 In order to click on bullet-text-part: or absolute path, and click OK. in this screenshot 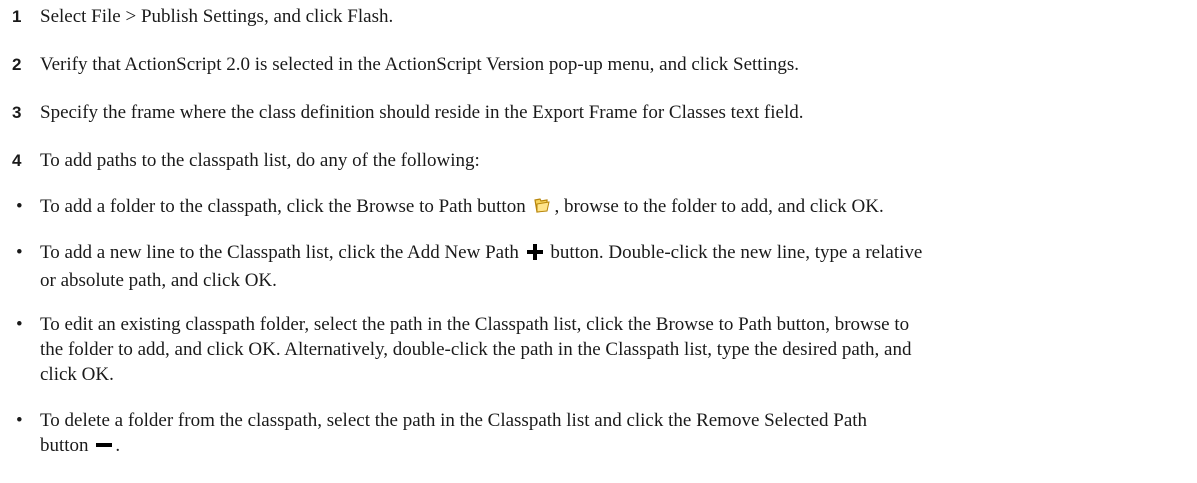, I will do `click(158, 280)`.